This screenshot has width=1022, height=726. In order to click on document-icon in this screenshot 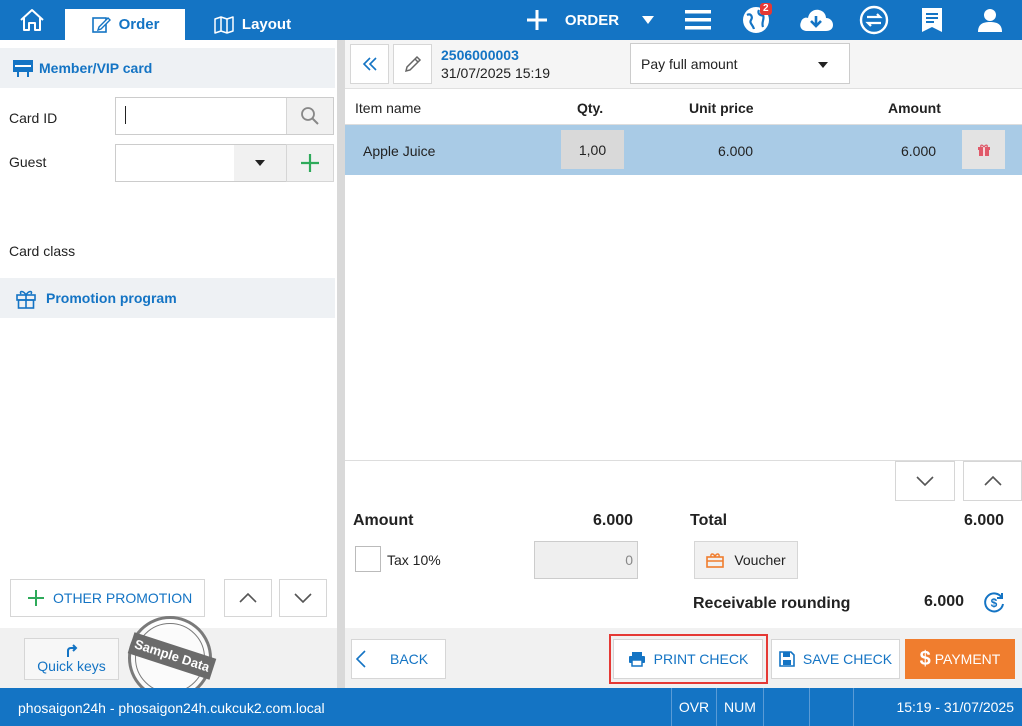, I will do `click(932, 20)`.